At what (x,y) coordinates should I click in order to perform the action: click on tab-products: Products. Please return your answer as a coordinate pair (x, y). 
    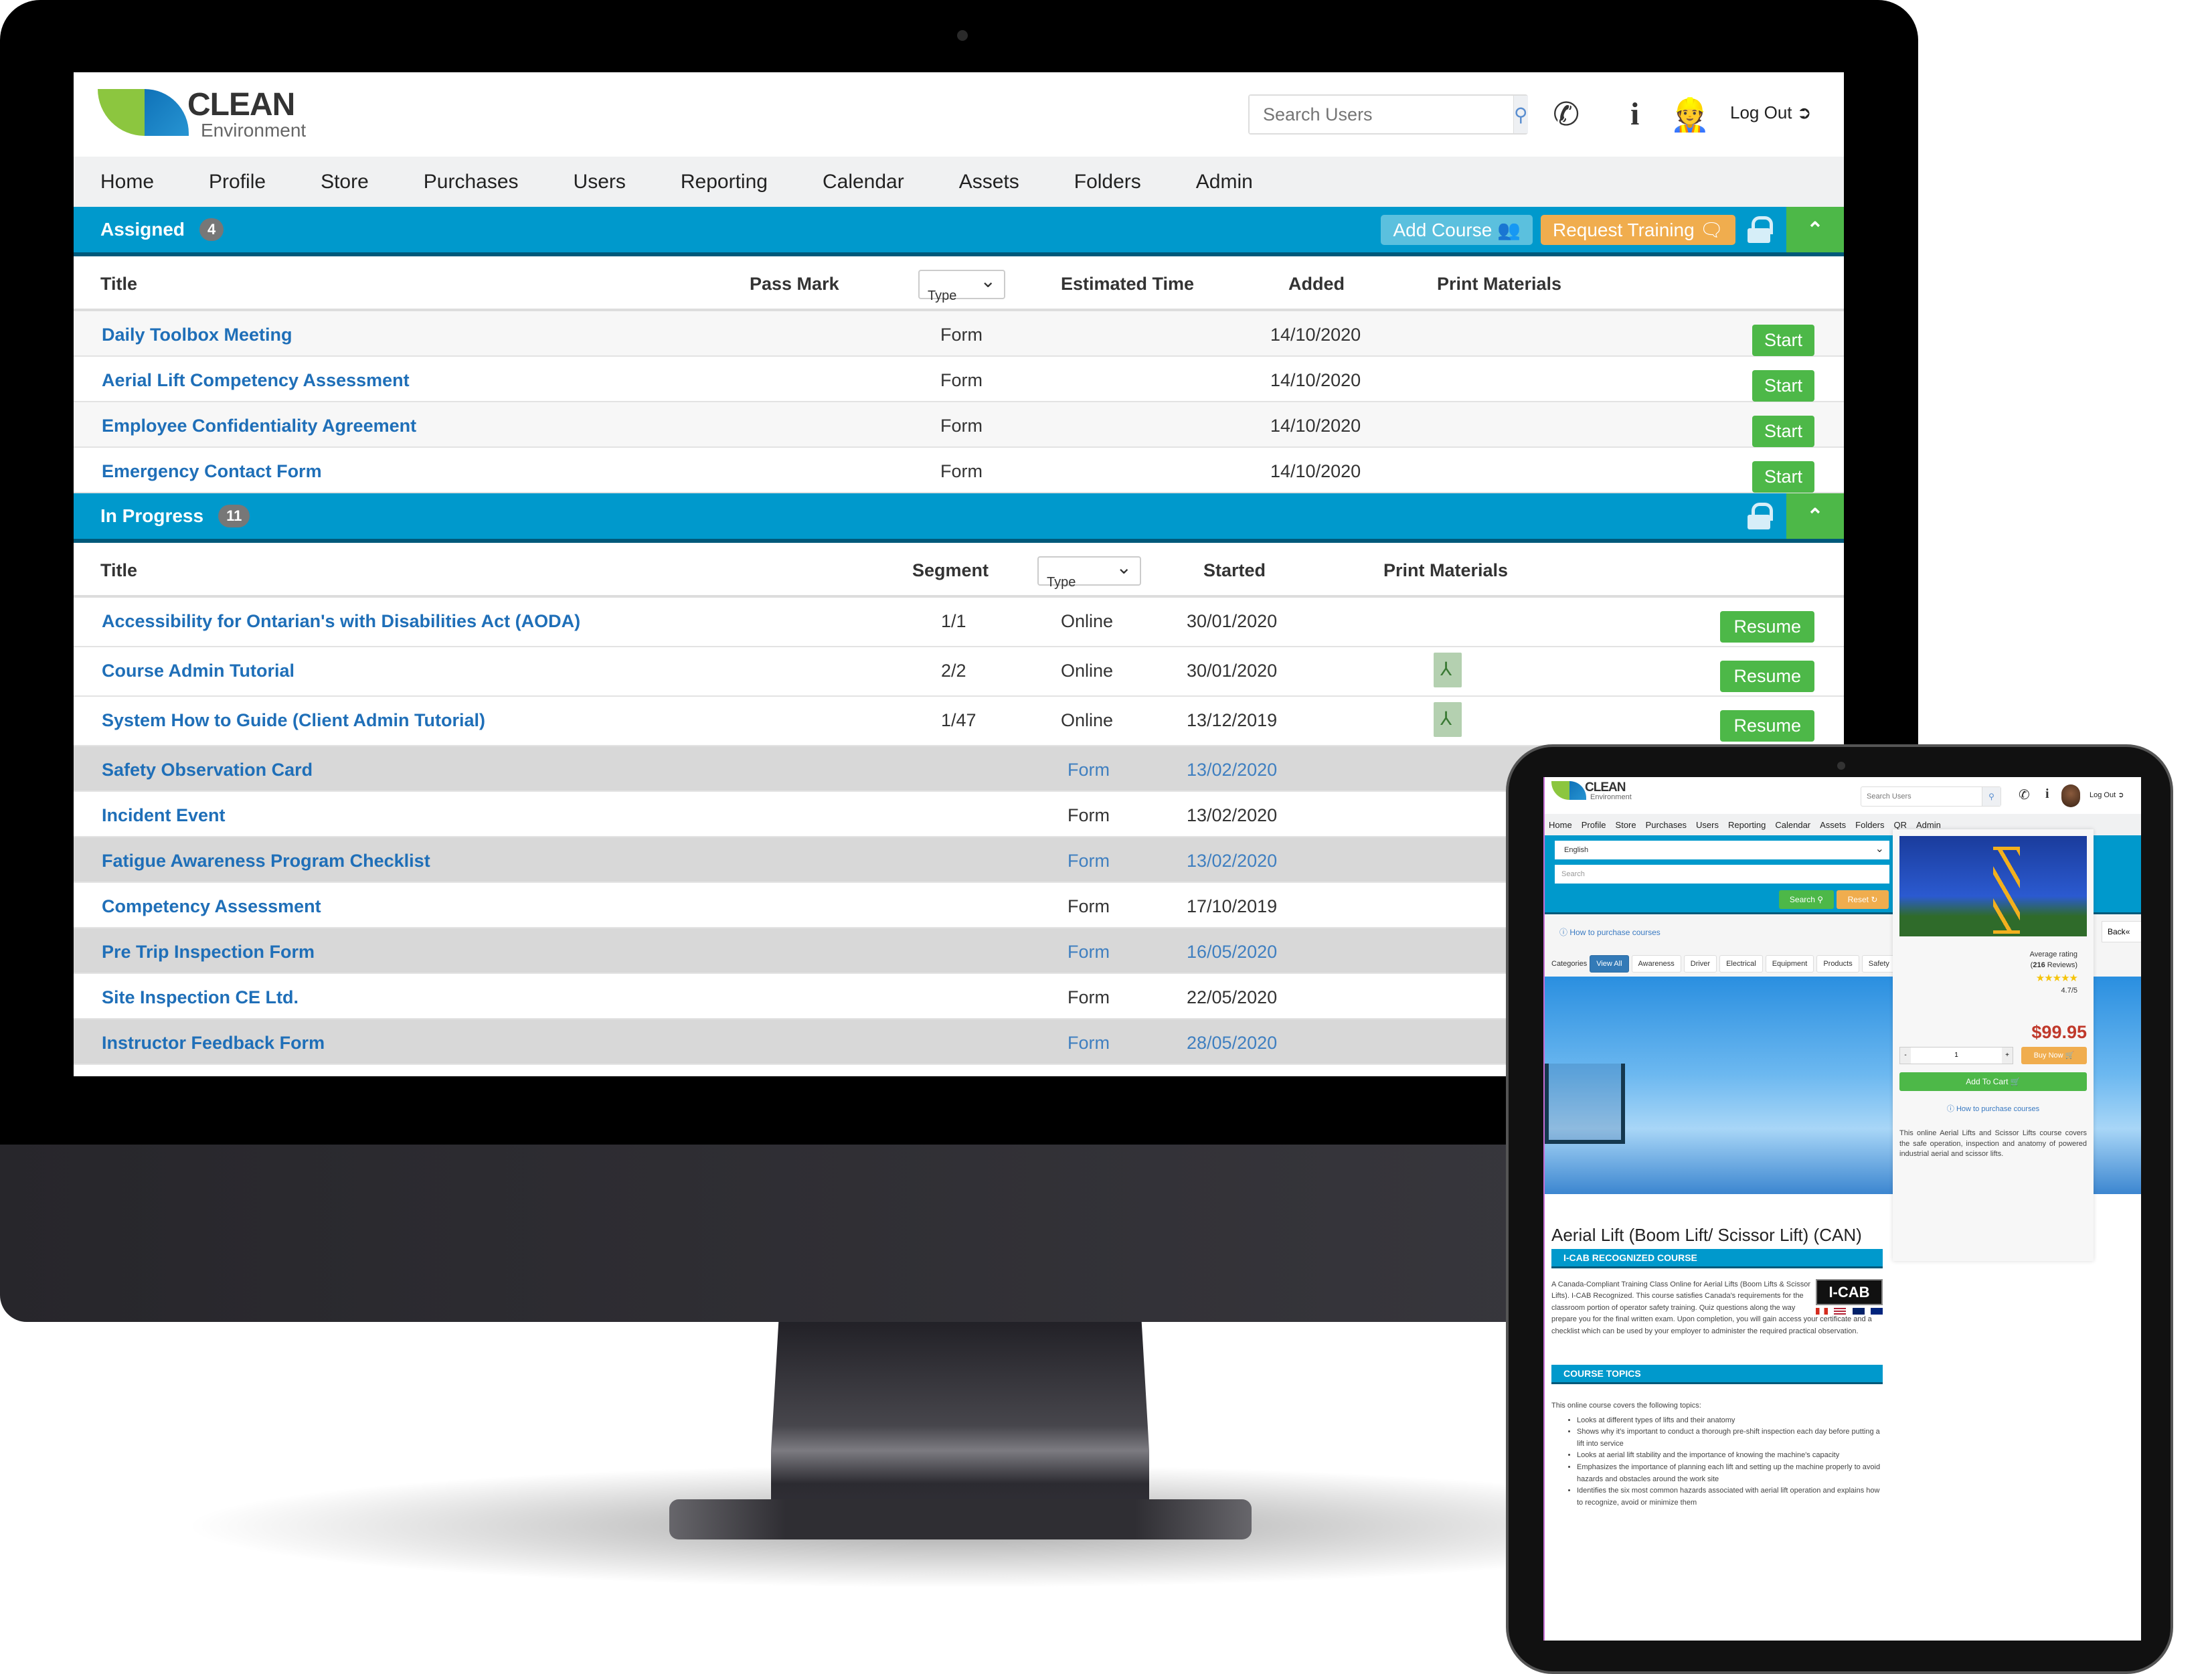
    Looking at the image, I should click on (1837, 964).